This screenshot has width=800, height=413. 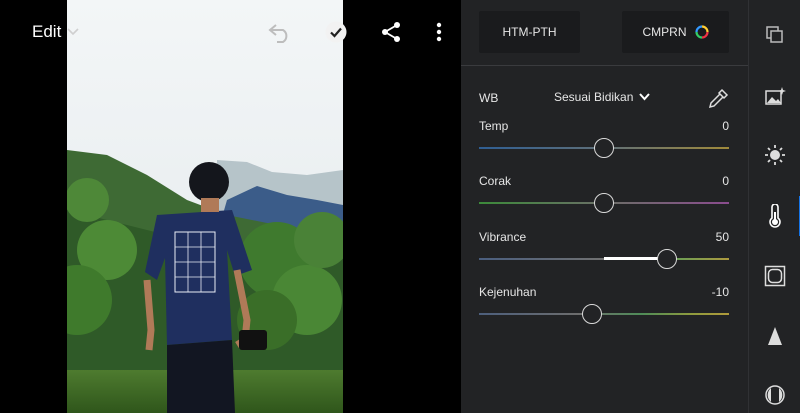 I want to click on undo-icon, so click(x=280, y=32).